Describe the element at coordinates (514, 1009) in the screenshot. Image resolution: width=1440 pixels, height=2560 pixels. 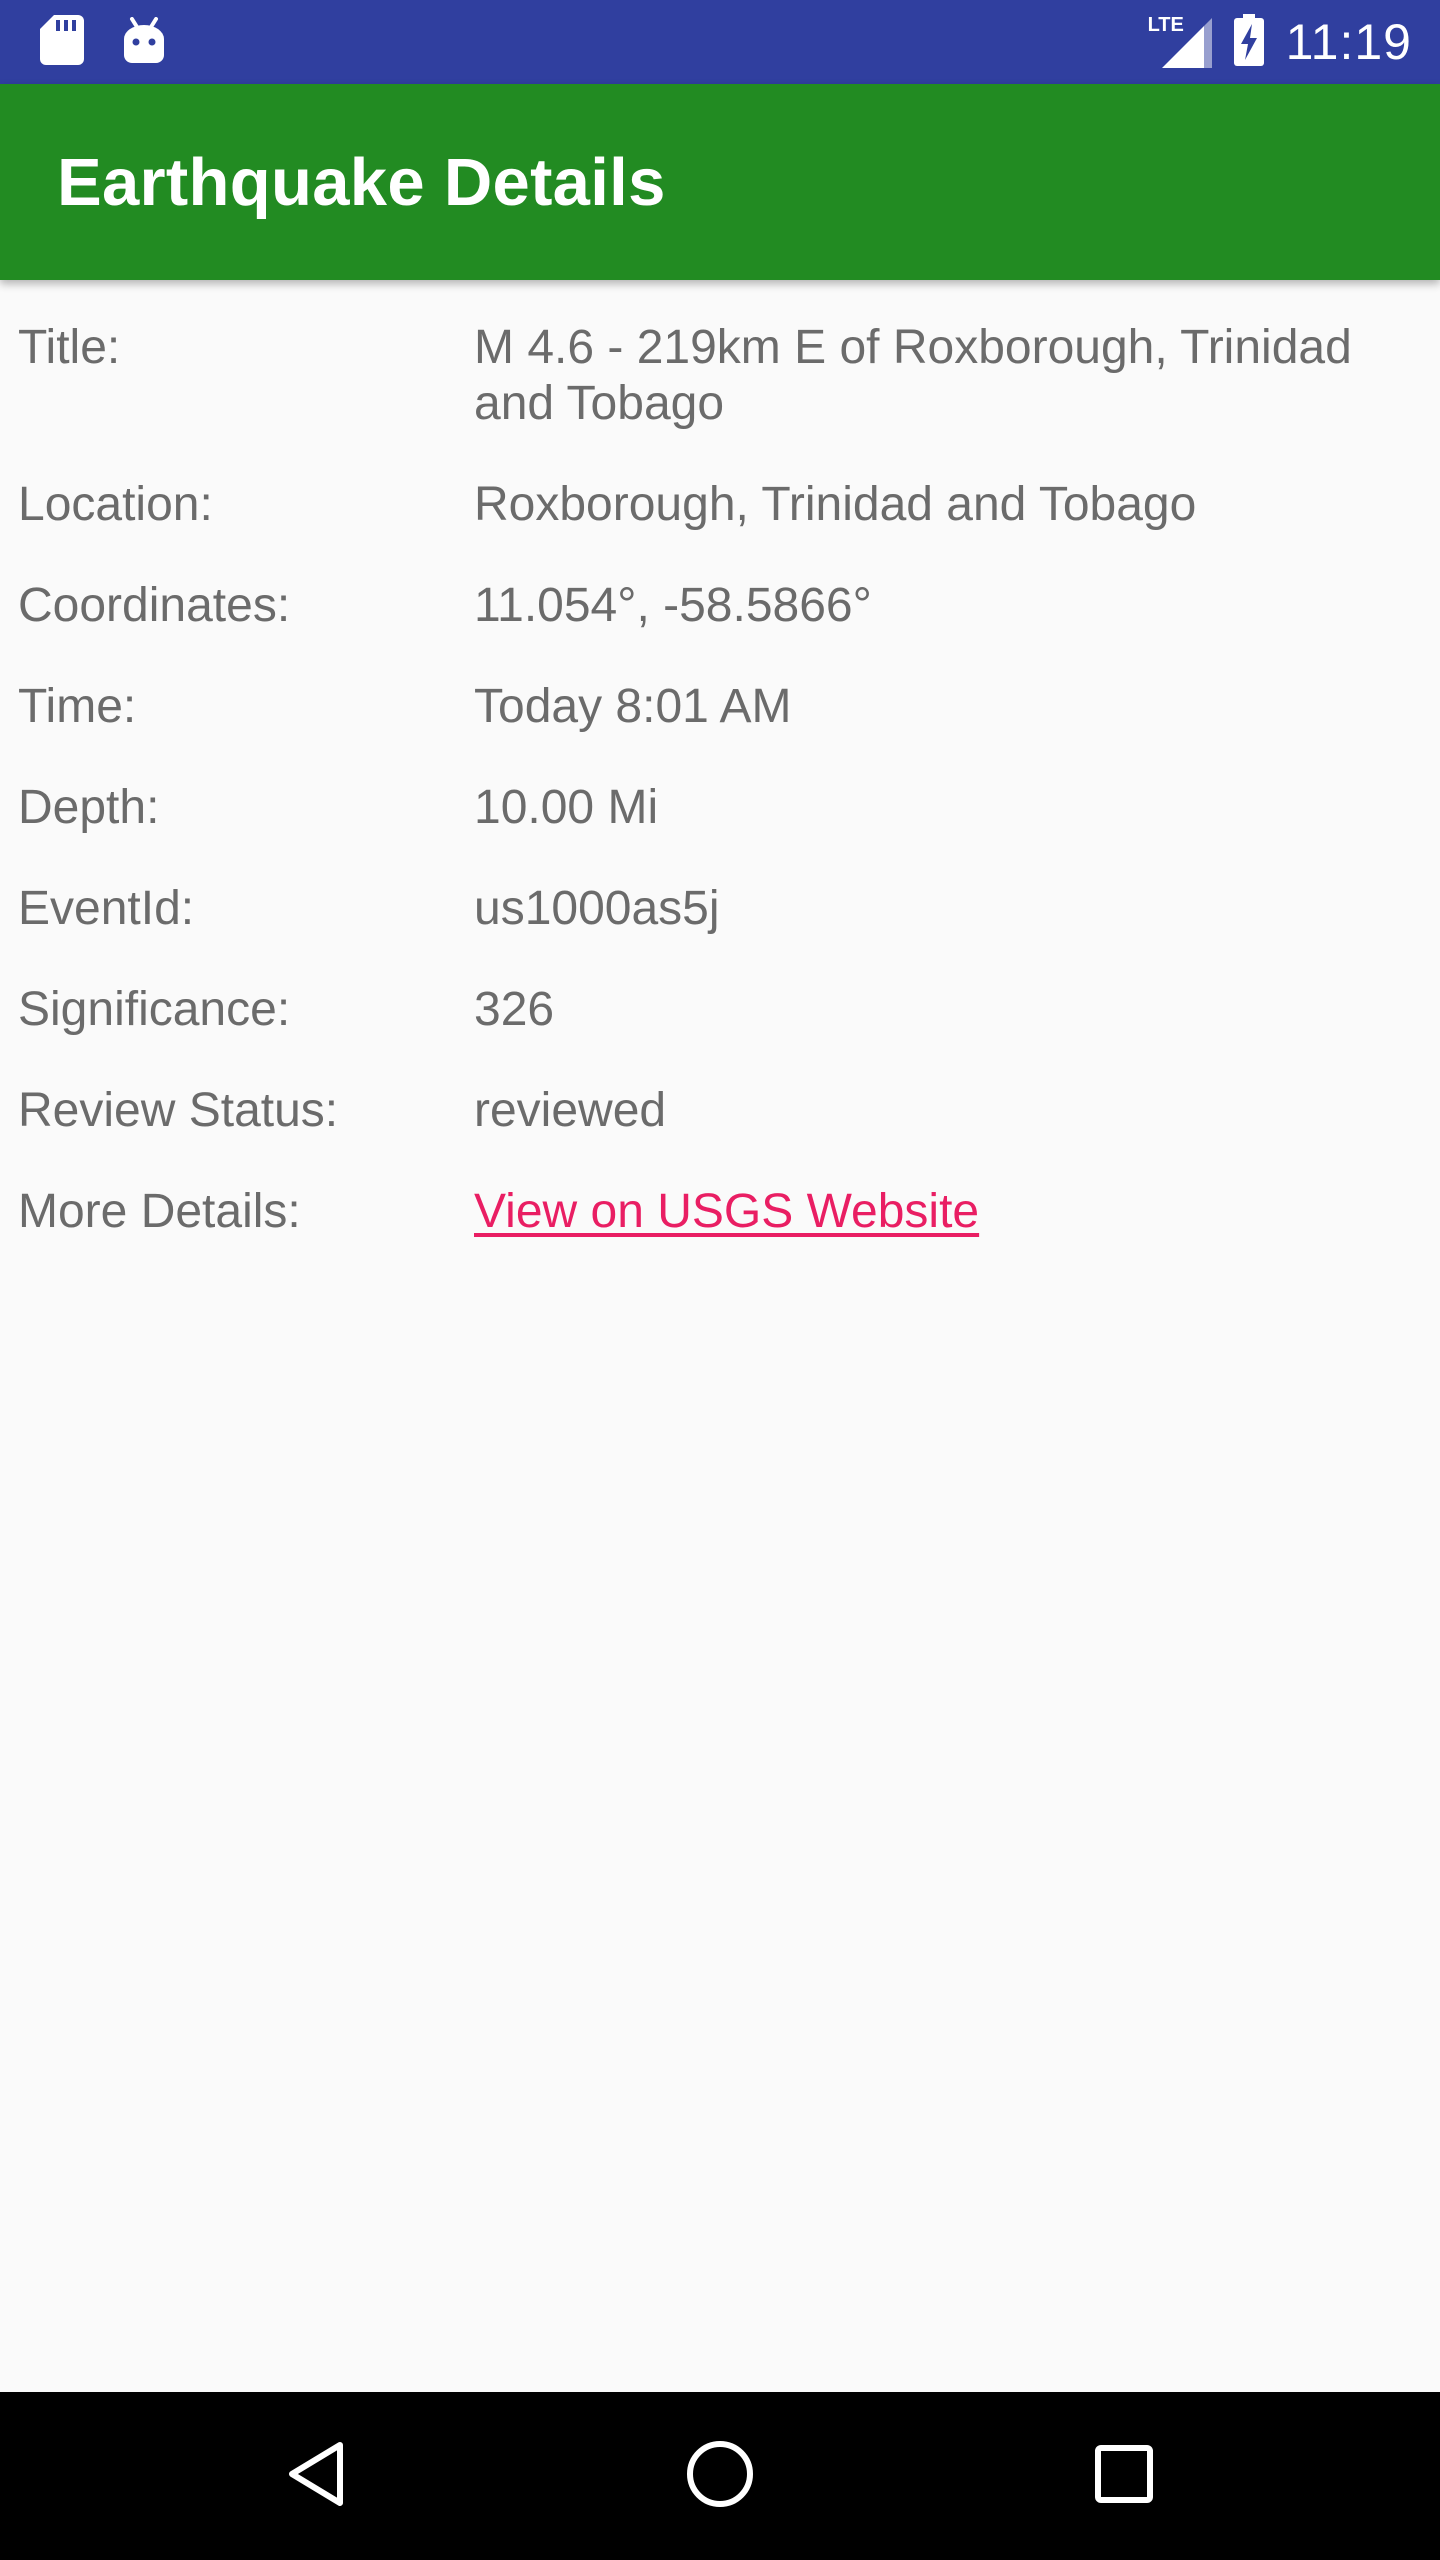
I see `significance-value: 326` at that location.